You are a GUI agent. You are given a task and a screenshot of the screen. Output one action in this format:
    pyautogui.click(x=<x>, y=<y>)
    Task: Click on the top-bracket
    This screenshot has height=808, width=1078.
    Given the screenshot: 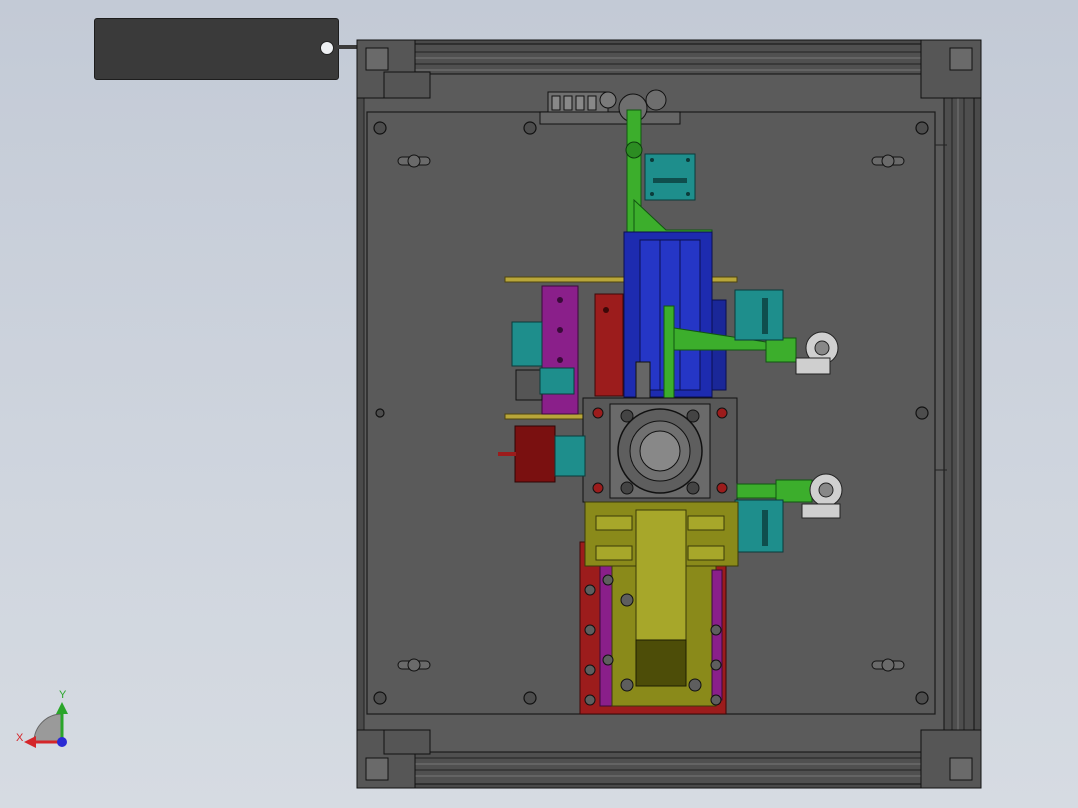 What is the action you would take?
    pyautogui.click(x=610, y=107)
    